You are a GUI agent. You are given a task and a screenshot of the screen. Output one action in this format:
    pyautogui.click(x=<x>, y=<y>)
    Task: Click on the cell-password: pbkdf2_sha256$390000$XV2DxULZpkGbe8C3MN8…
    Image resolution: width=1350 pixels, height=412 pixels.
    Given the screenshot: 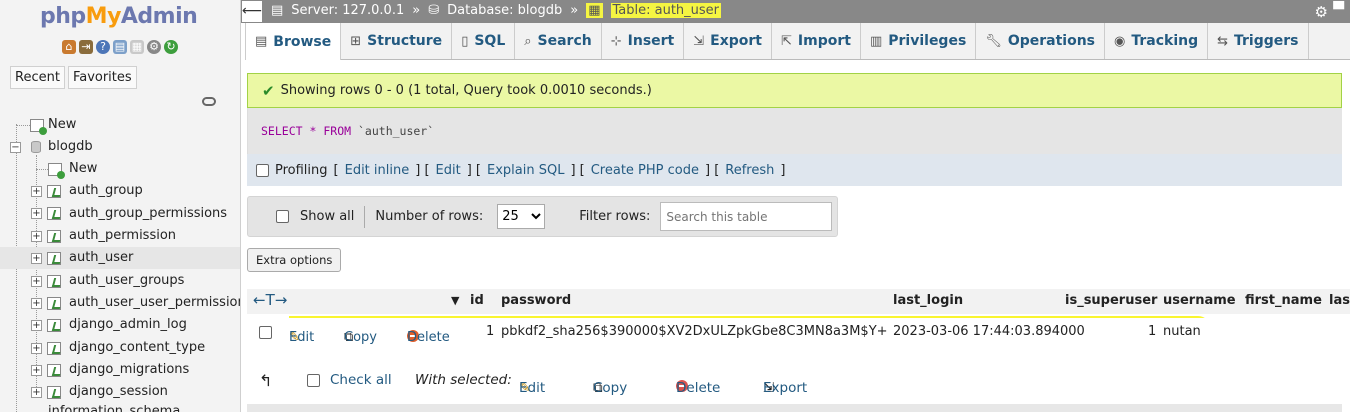 What is the action you would take?
    pyautogui.click(x=694, y=331)
    